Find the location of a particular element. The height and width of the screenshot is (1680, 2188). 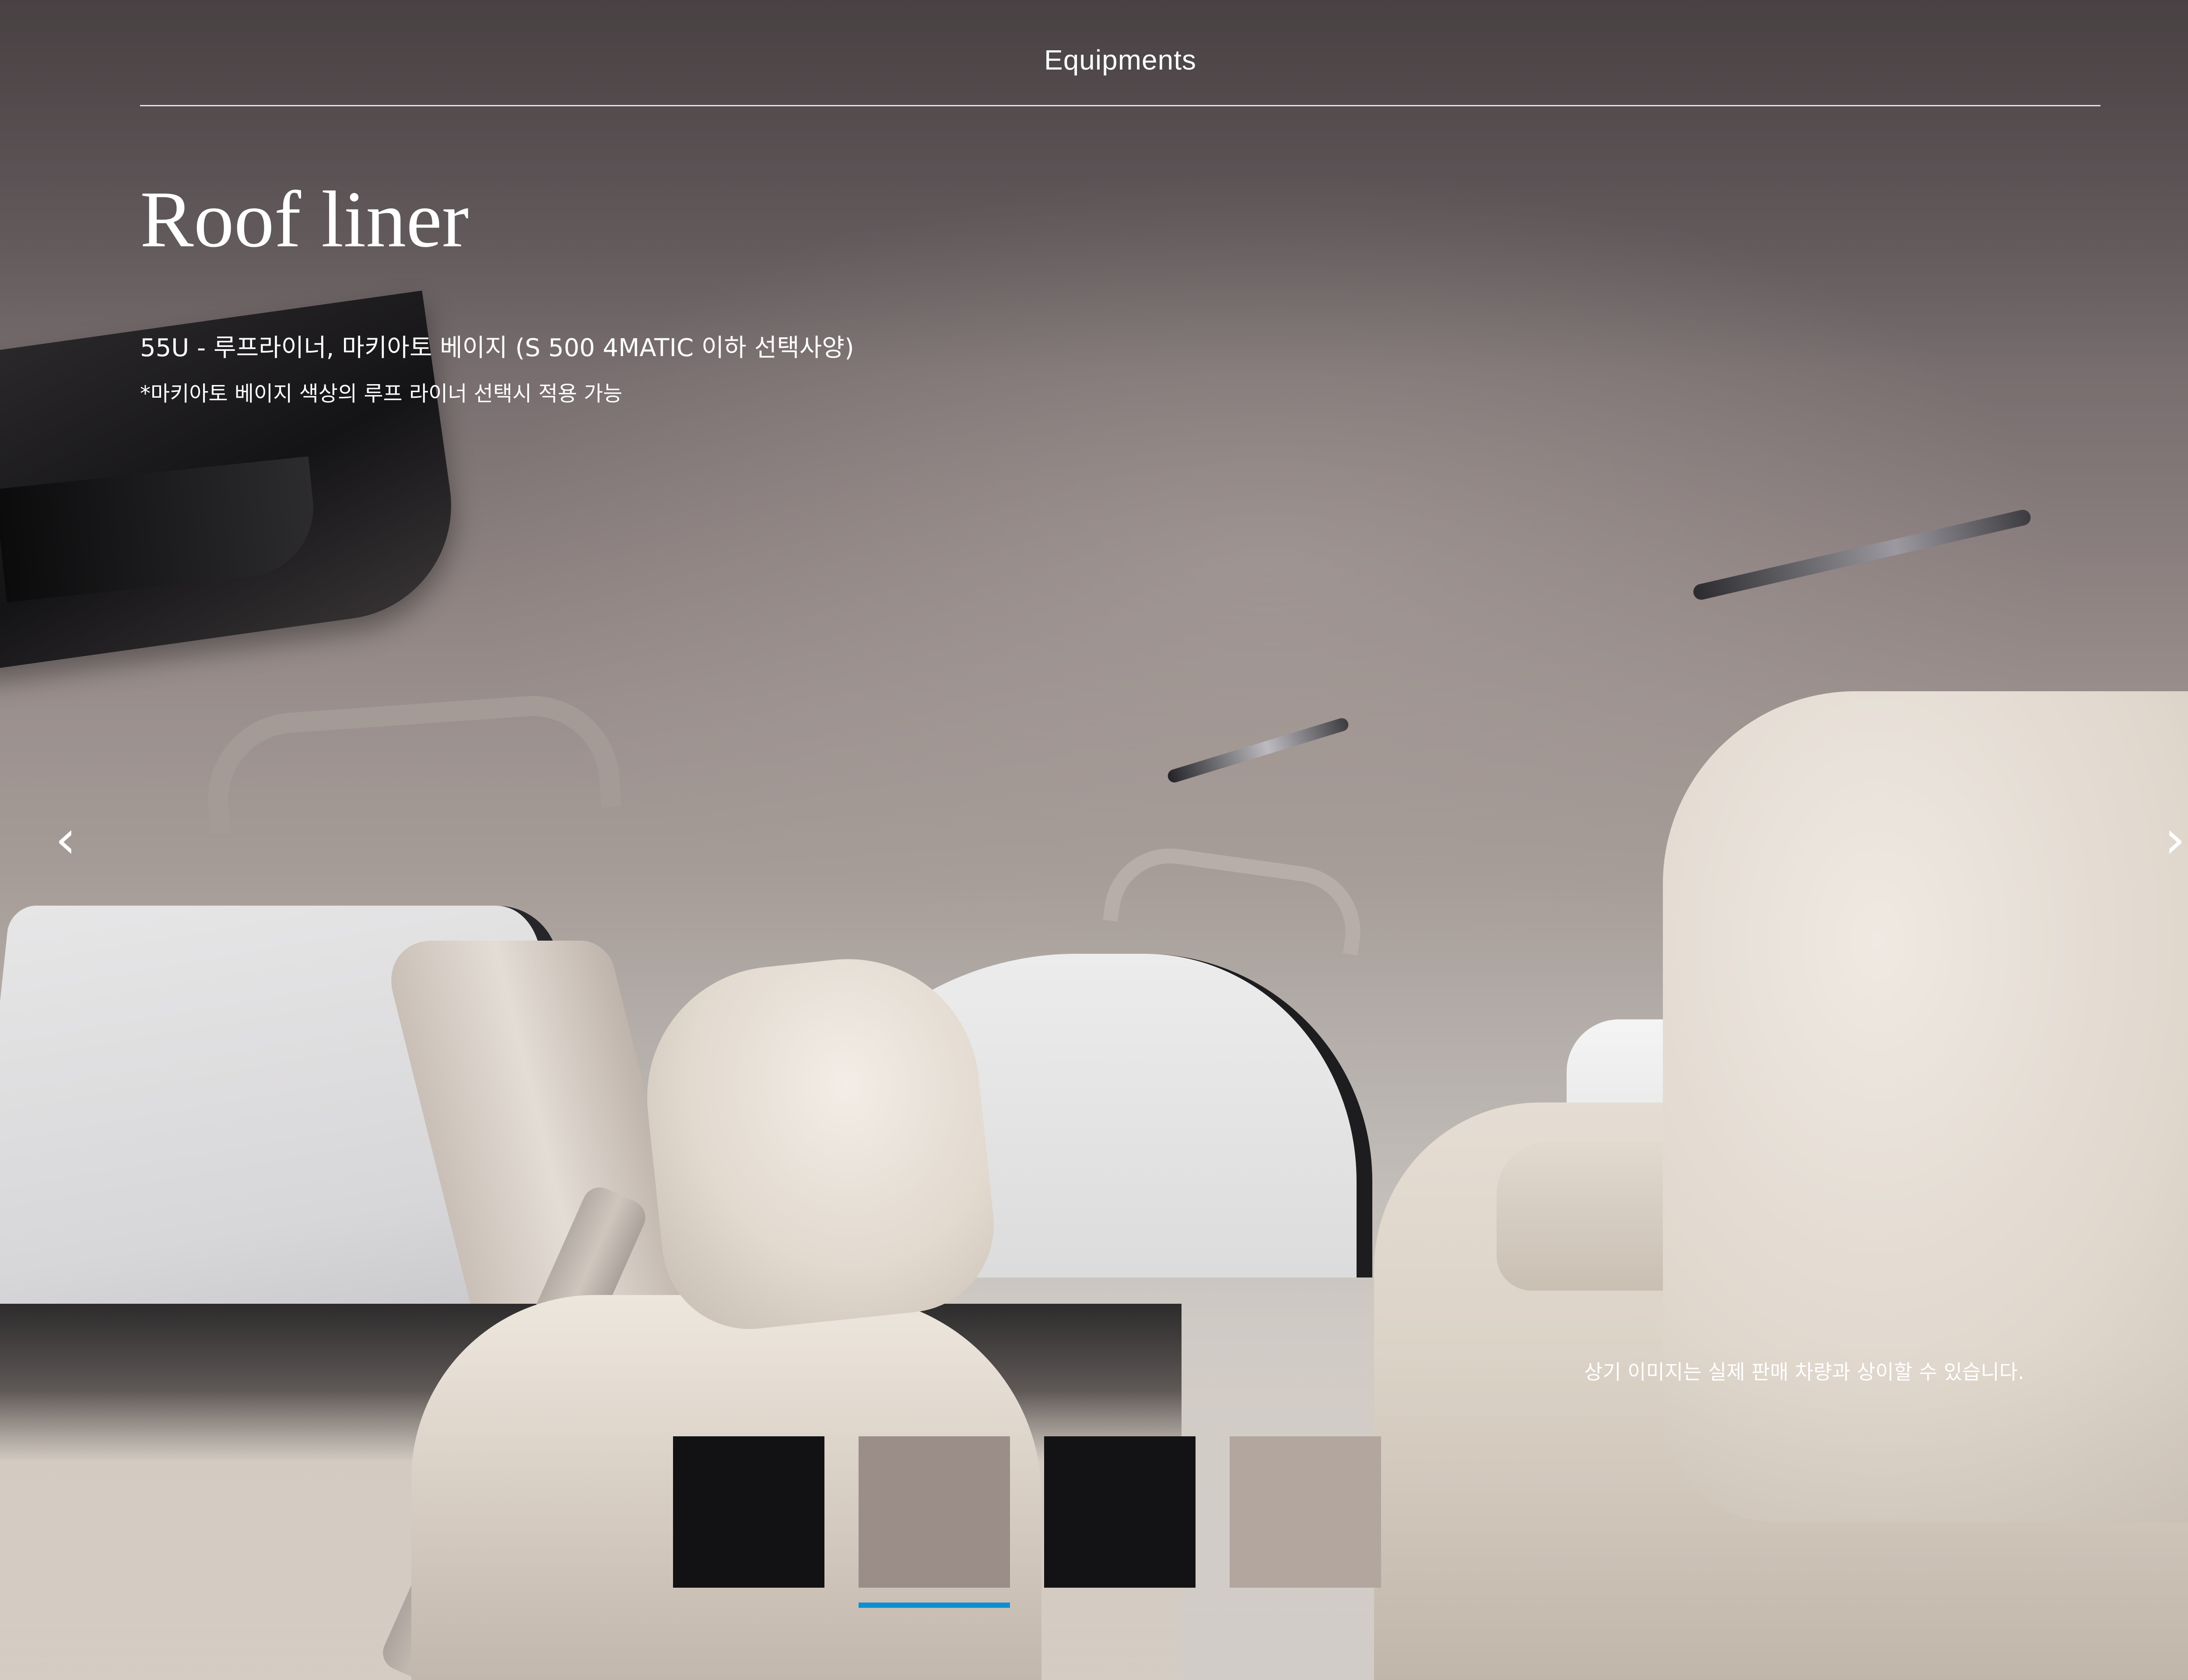

header-title: Equipments is located at coordinates (1120, 60).